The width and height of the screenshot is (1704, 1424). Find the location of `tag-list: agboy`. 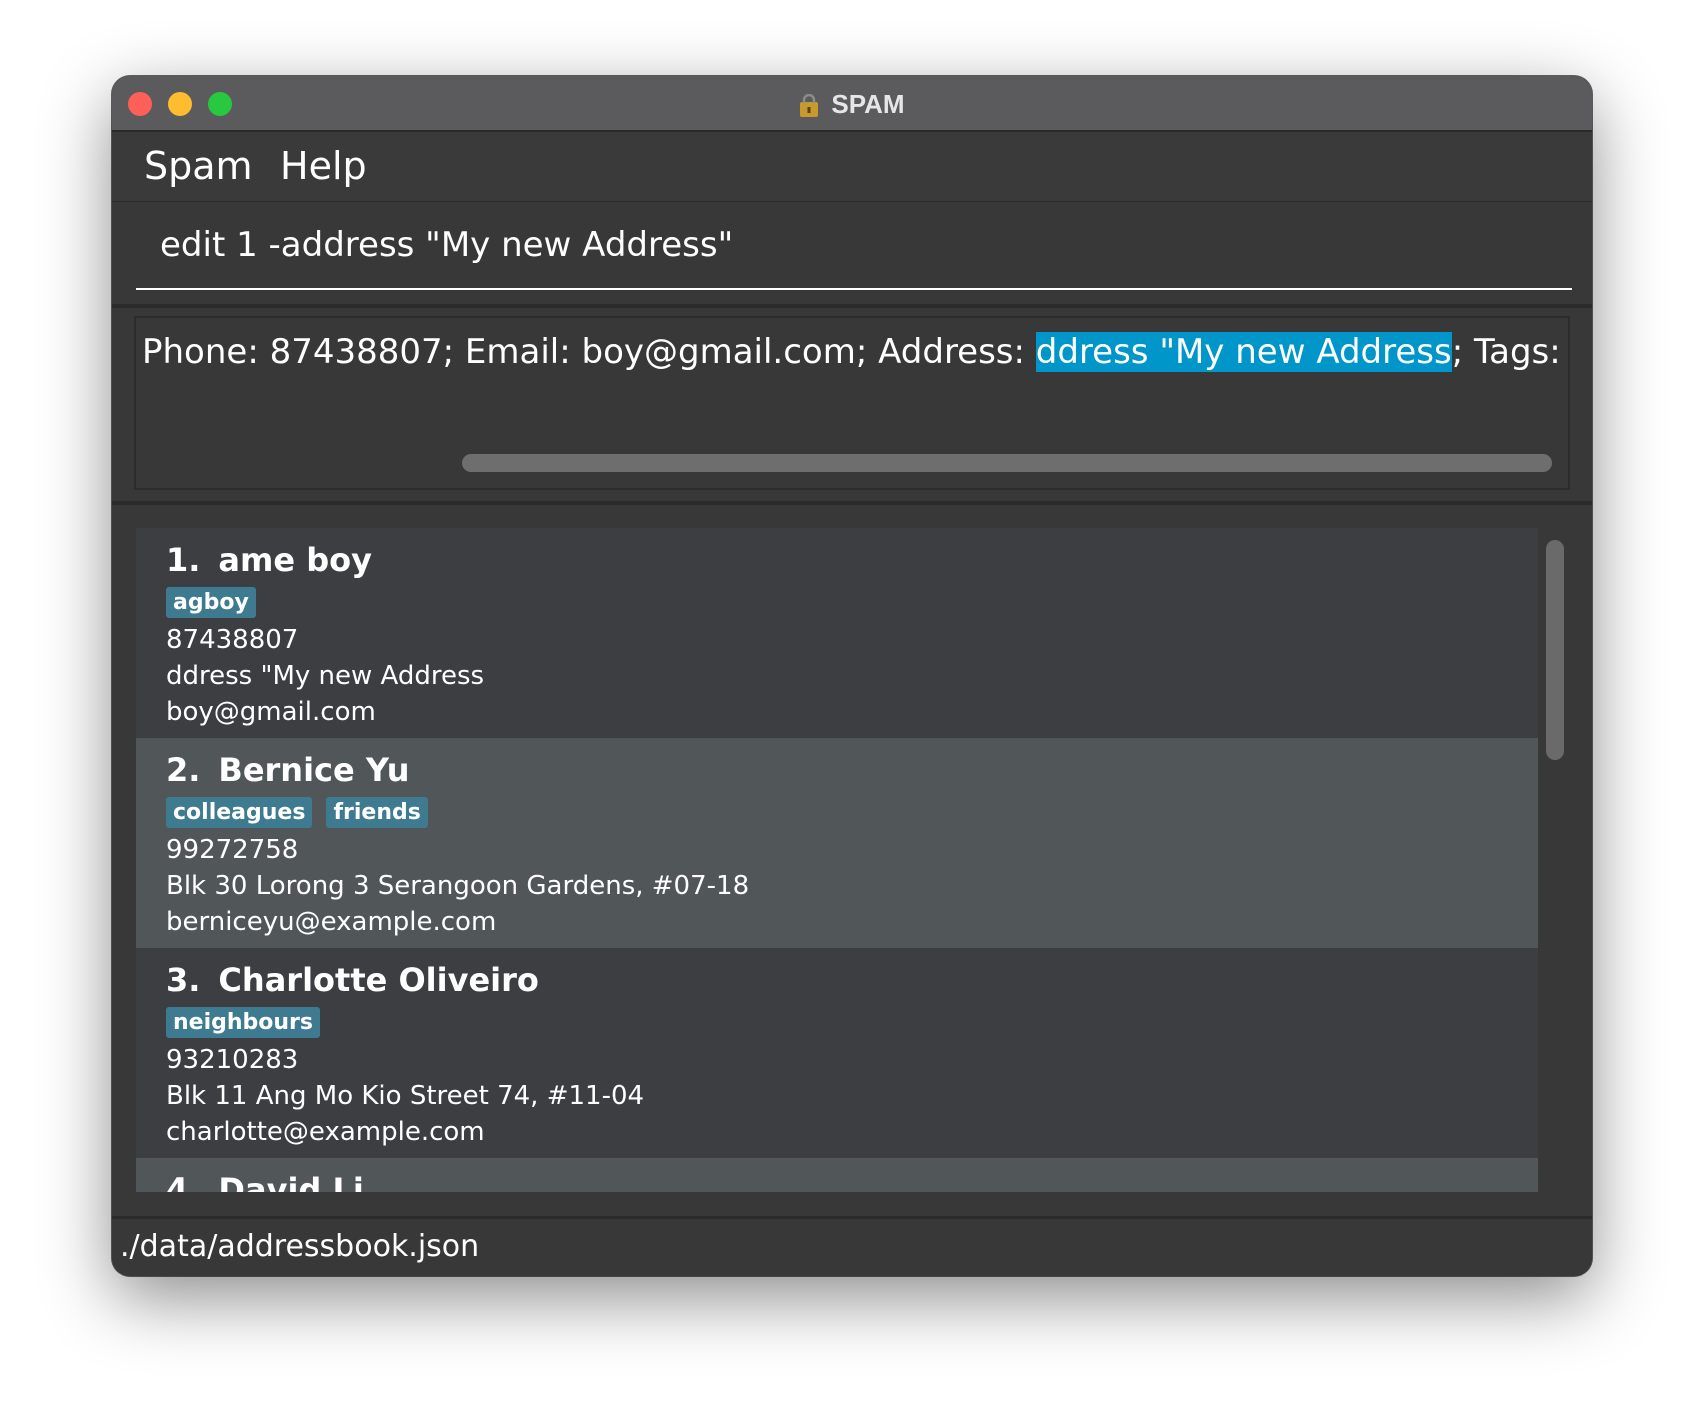

tag-list: agboy is located at coordinates (852, 602).